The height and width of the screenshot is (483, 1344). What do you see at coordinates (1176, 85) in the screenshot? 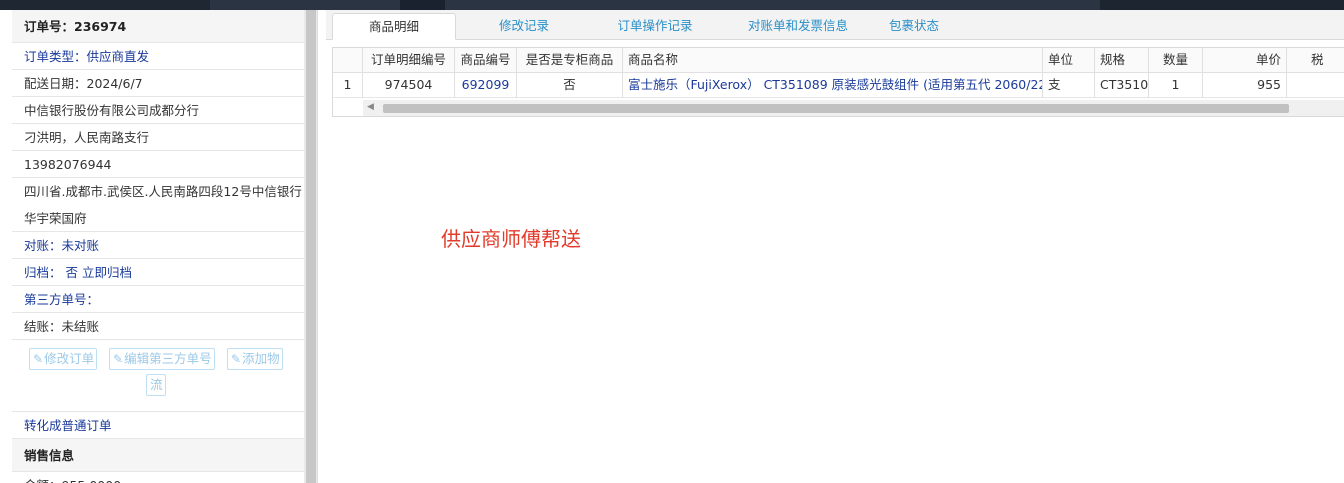
I see `quantity: 1` at bounding box center [1176, 85].